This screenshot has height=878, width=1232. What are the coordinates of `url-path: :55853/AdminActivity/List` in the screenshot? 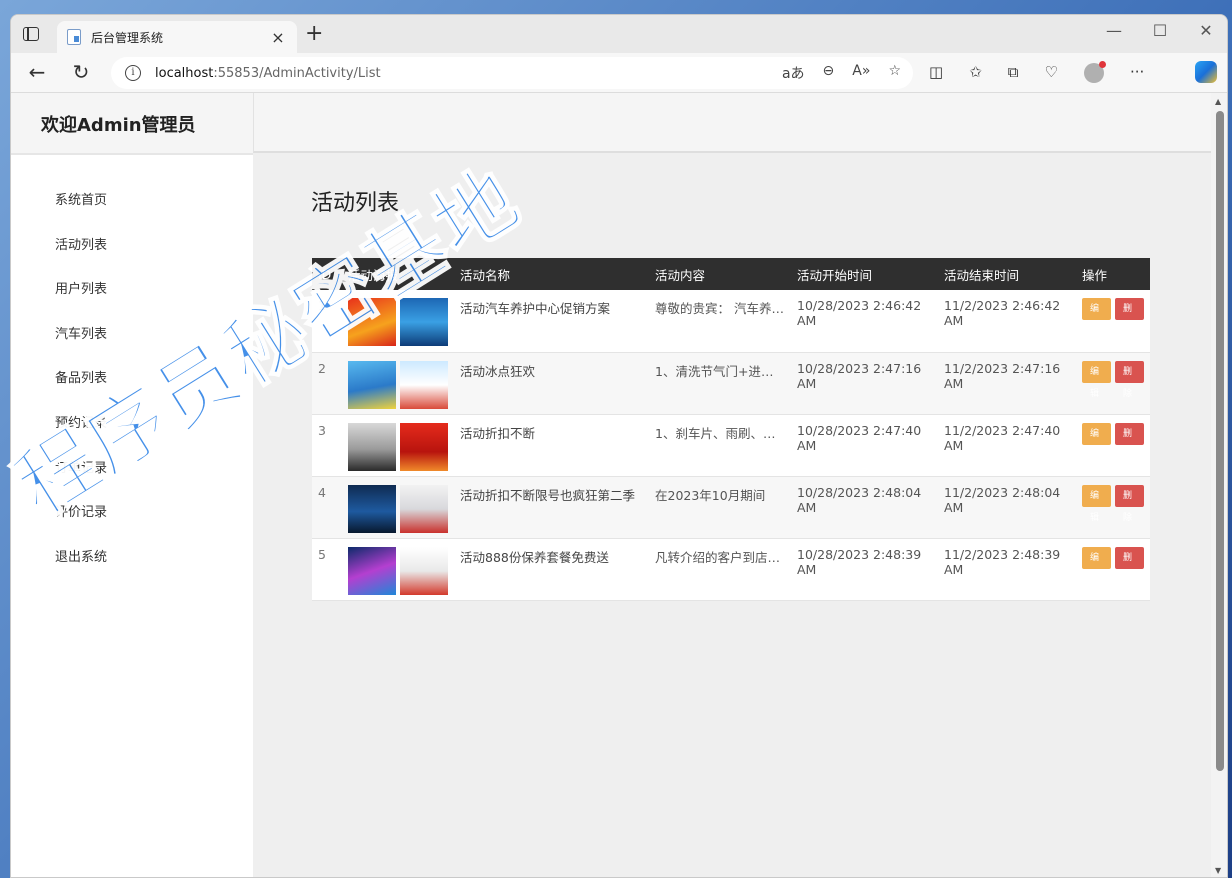 It's located at (297, 73).